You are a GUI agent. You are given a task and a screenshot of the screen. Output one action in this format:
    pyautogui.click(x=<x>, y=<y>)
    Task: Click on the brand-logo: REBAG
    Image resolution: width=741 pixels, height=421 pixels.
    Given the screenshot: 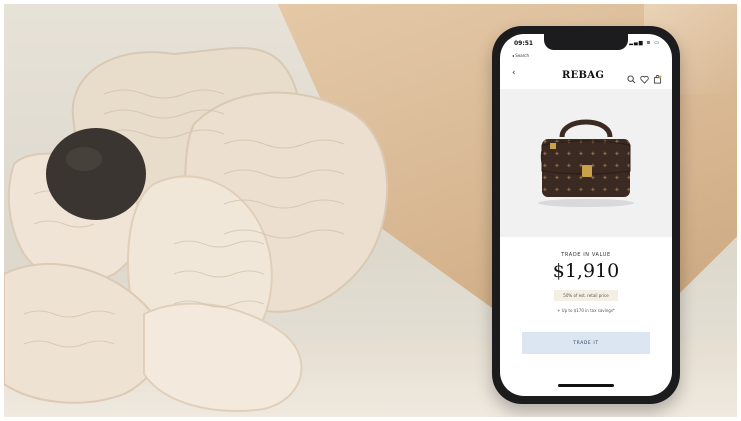 What is the action you would take?
    pyautogui.click(x=583, y=75)
    